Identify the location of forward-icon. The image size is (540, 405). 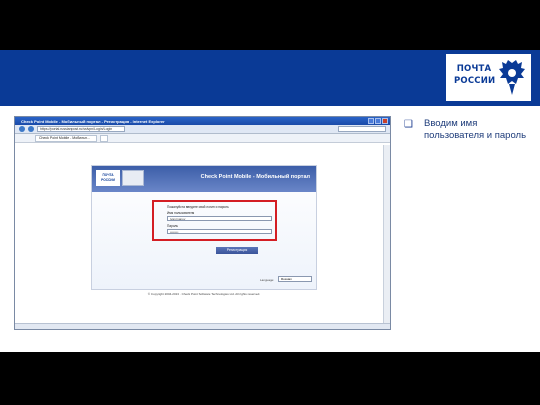
(31, 129).